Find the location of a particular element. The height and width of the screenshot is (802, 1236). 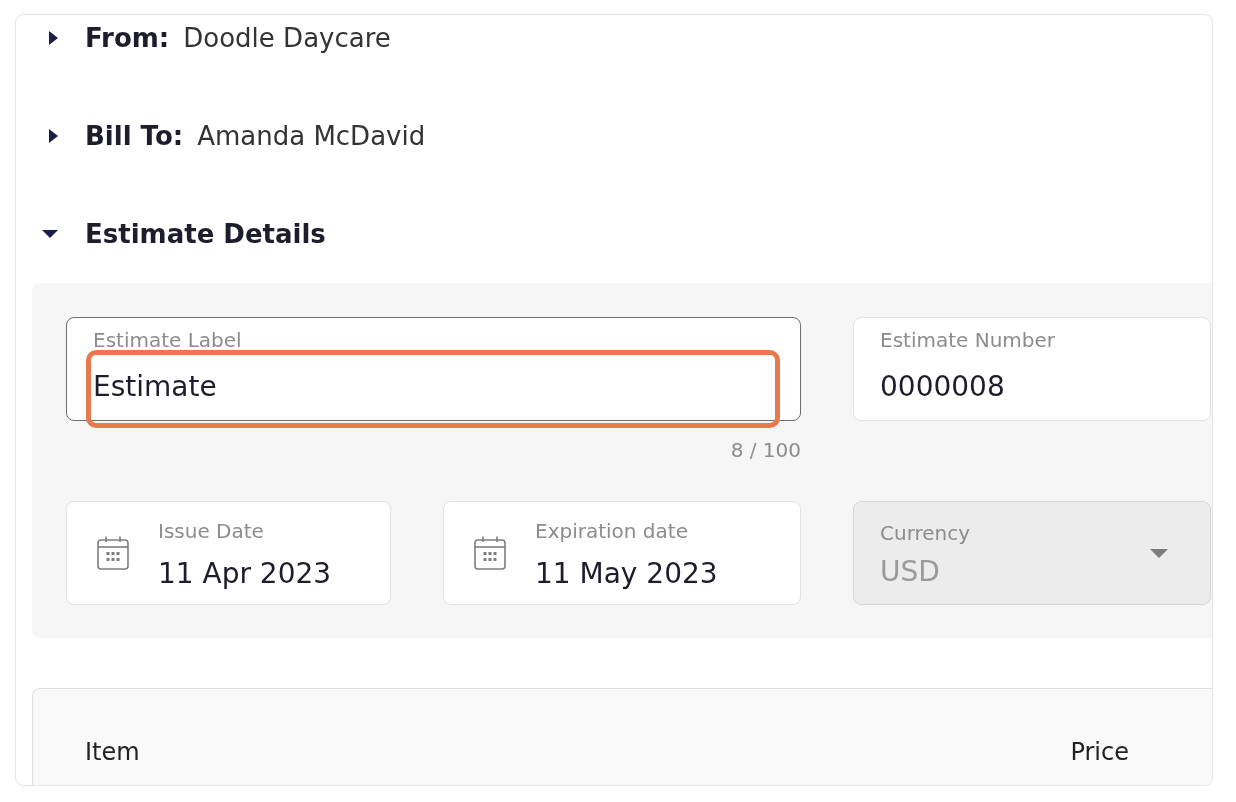

text-field: Estimate Label Estimate is located at coordinates (433, 369).